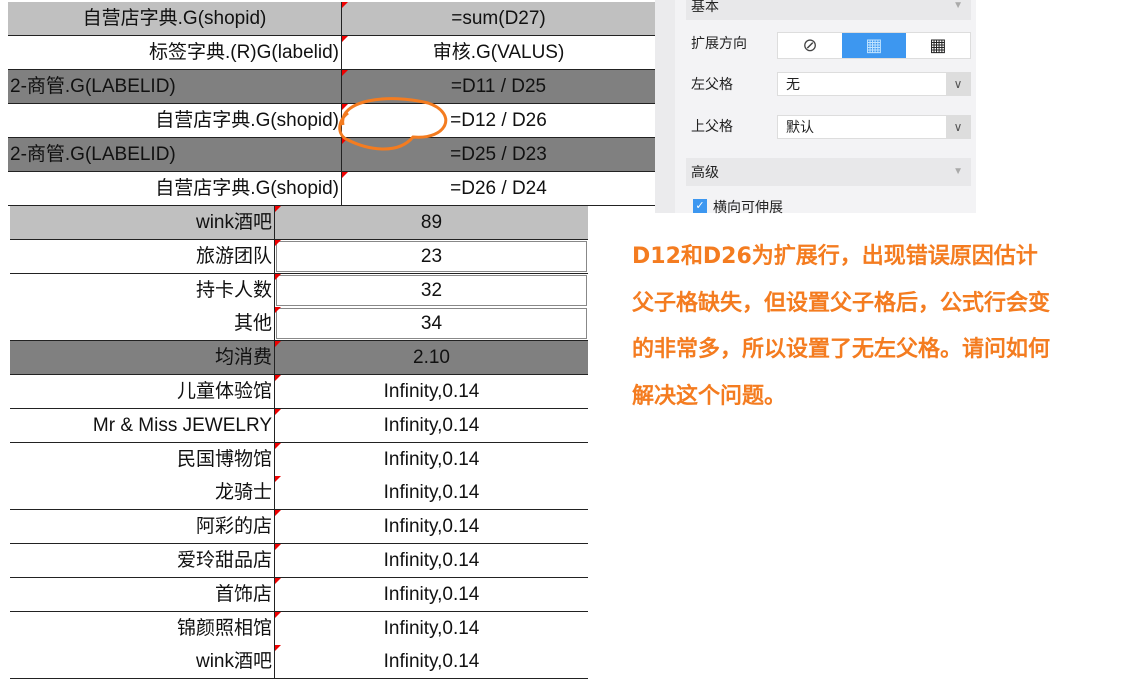 This screenshot has width=1137, height=684. I want to click on panel-tab-strip, so click(665, 106).